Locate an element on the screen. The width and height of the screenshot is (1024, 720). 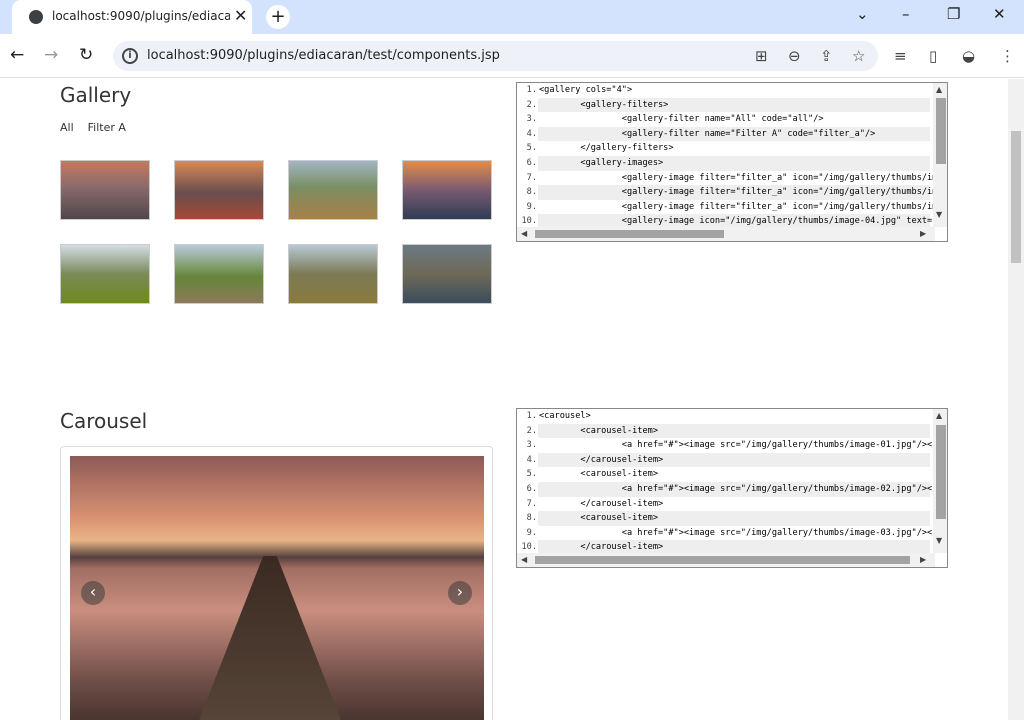
code-line: 1. <carousel> is located at coordinates (726, 416).